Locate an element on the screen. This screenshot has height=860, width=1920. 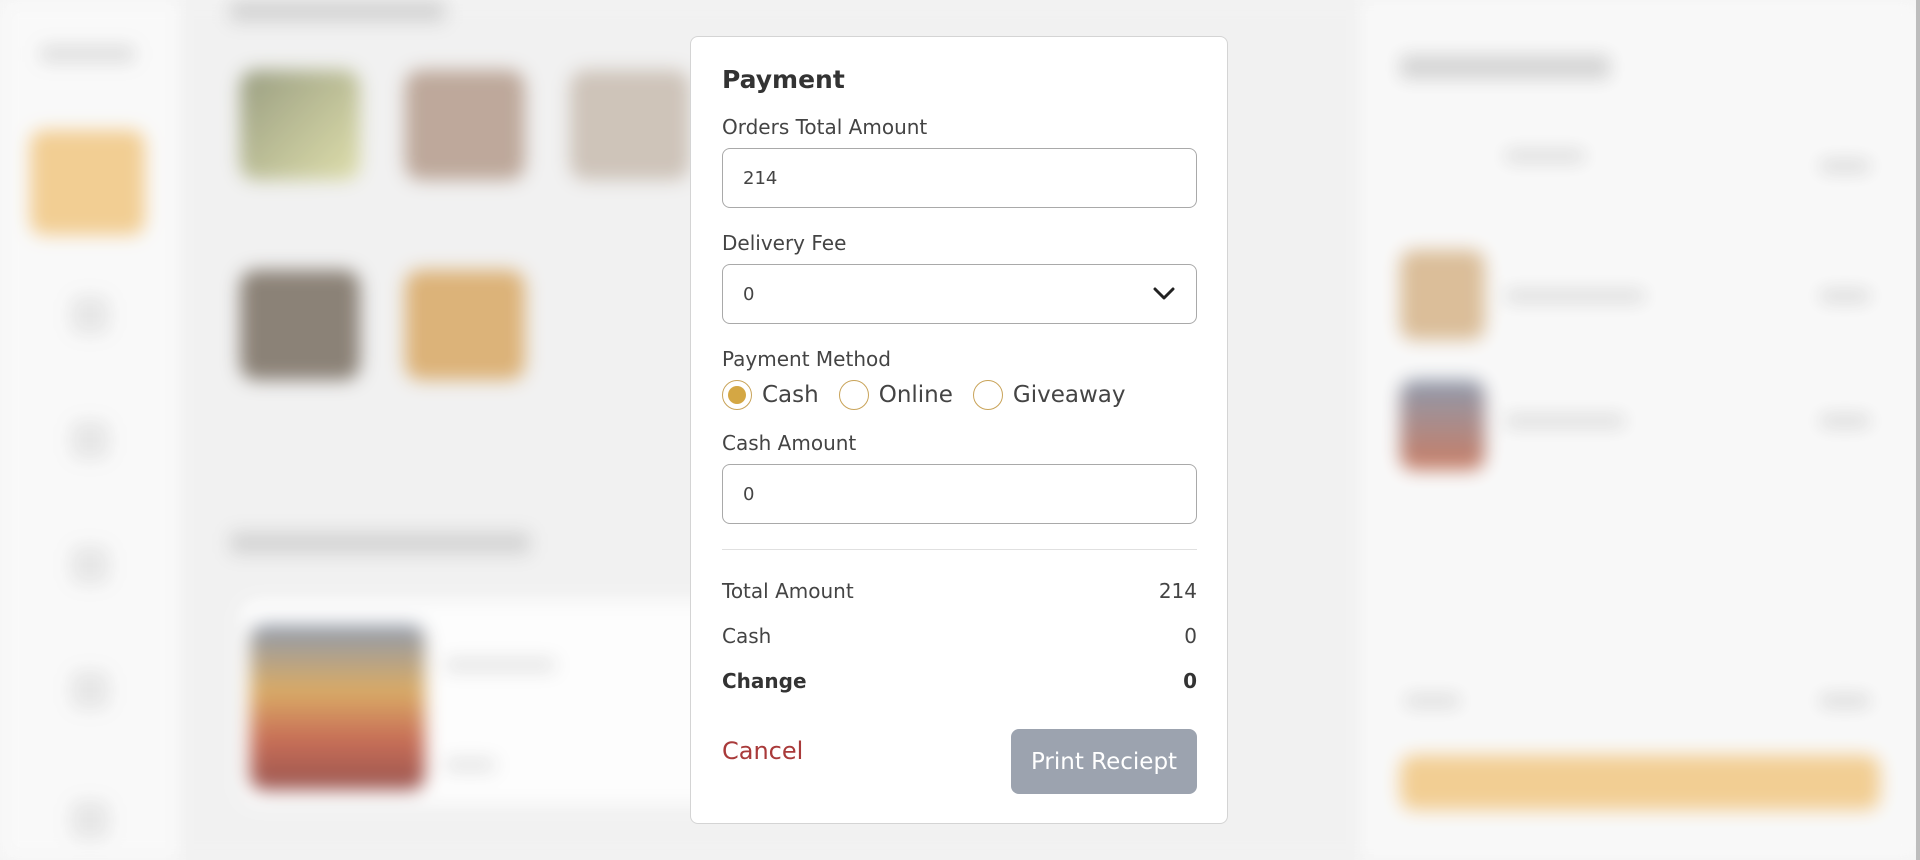
cash-amount-input is located at coordinates (959, 494).